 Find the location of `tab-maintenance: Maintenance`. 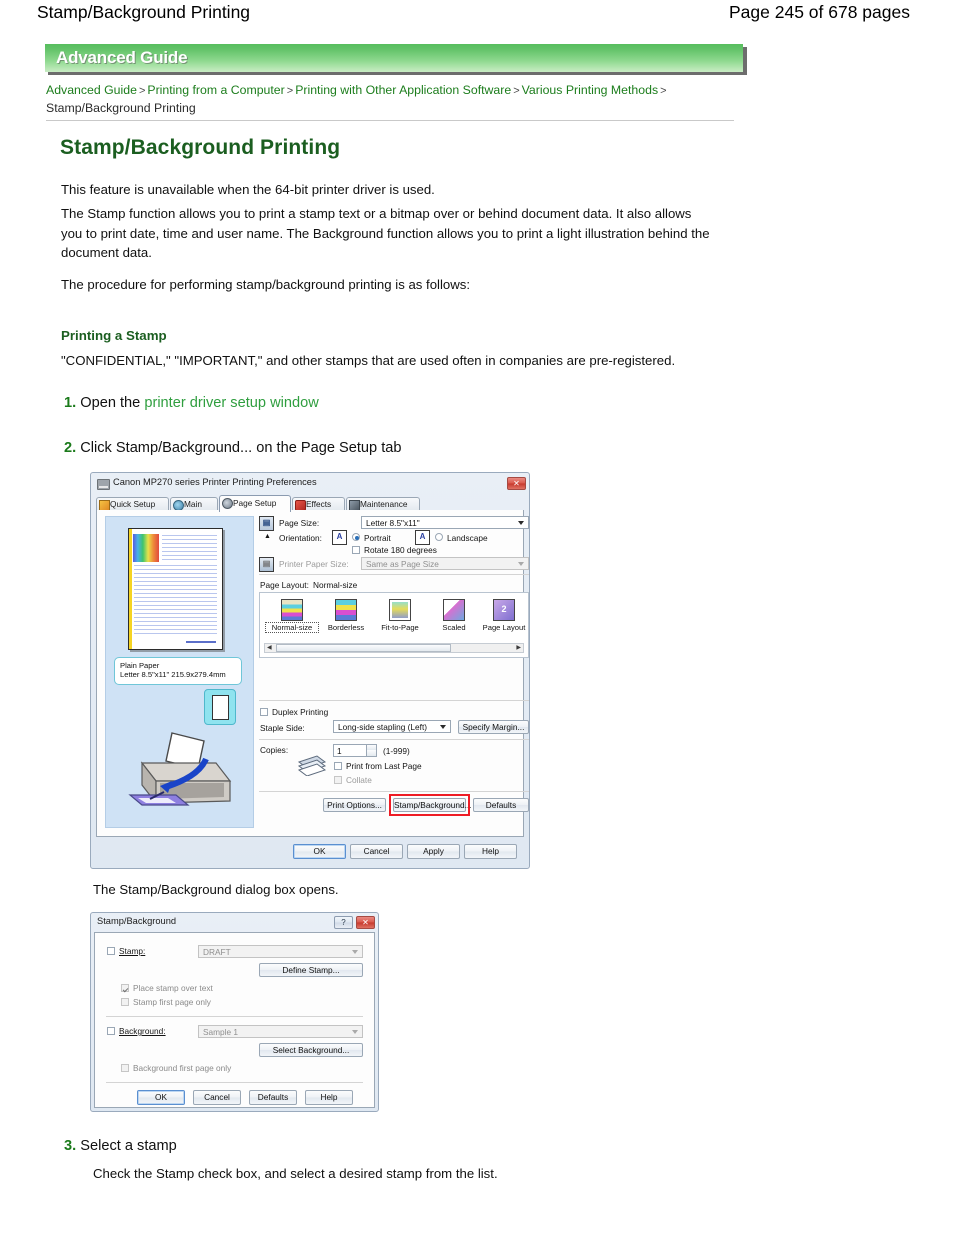

tab-maintenance: Maintenance is located at coordinates (383, 504).